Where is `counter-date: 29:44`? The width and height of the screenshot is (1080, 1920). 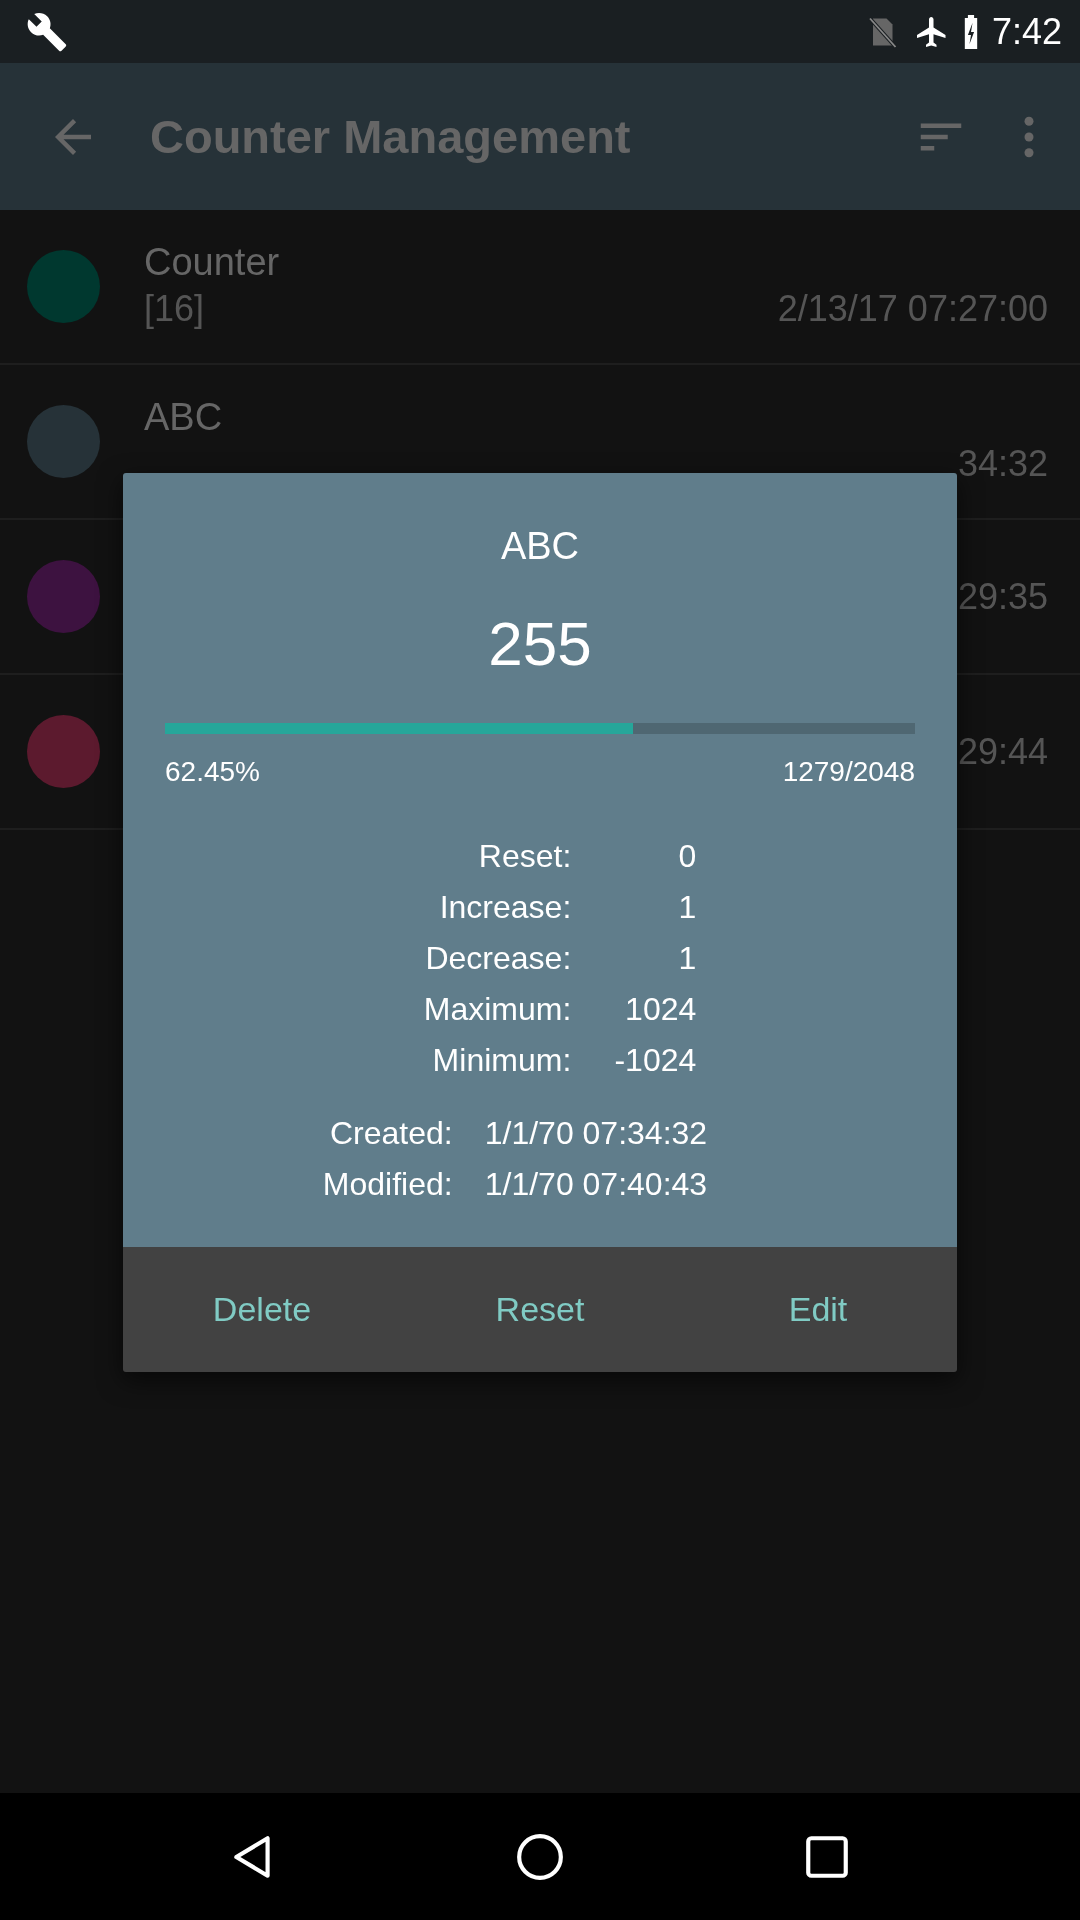 counter-date: 29:44 is located at coordinates (1002, 751).